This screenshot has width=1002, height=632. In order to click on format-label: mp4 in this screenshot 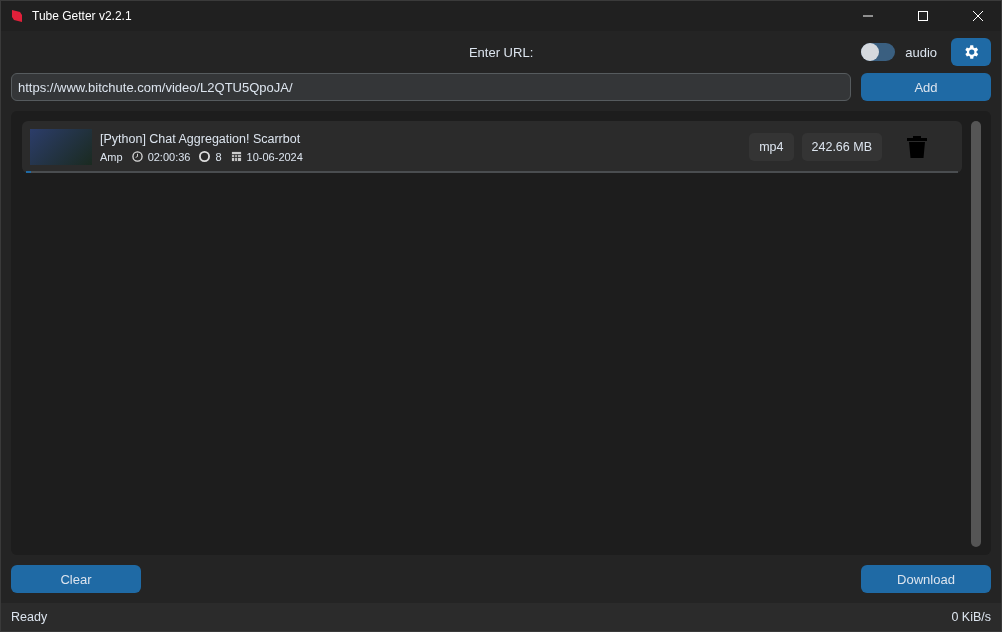, I will do `click(771, 147)`.